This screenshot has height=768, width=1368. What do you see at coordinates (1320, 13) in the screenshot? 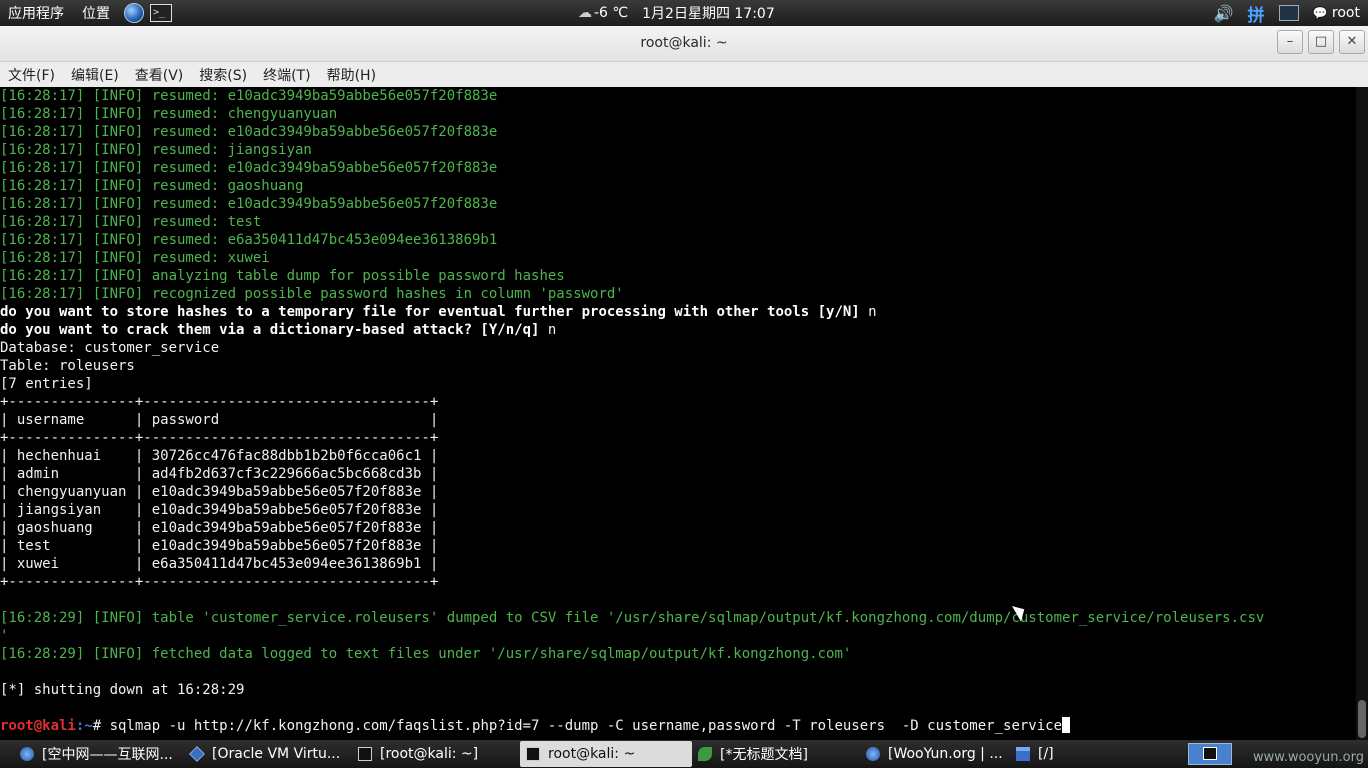
I see `chat-icon: 💬` at bounding box center [1320, 13].